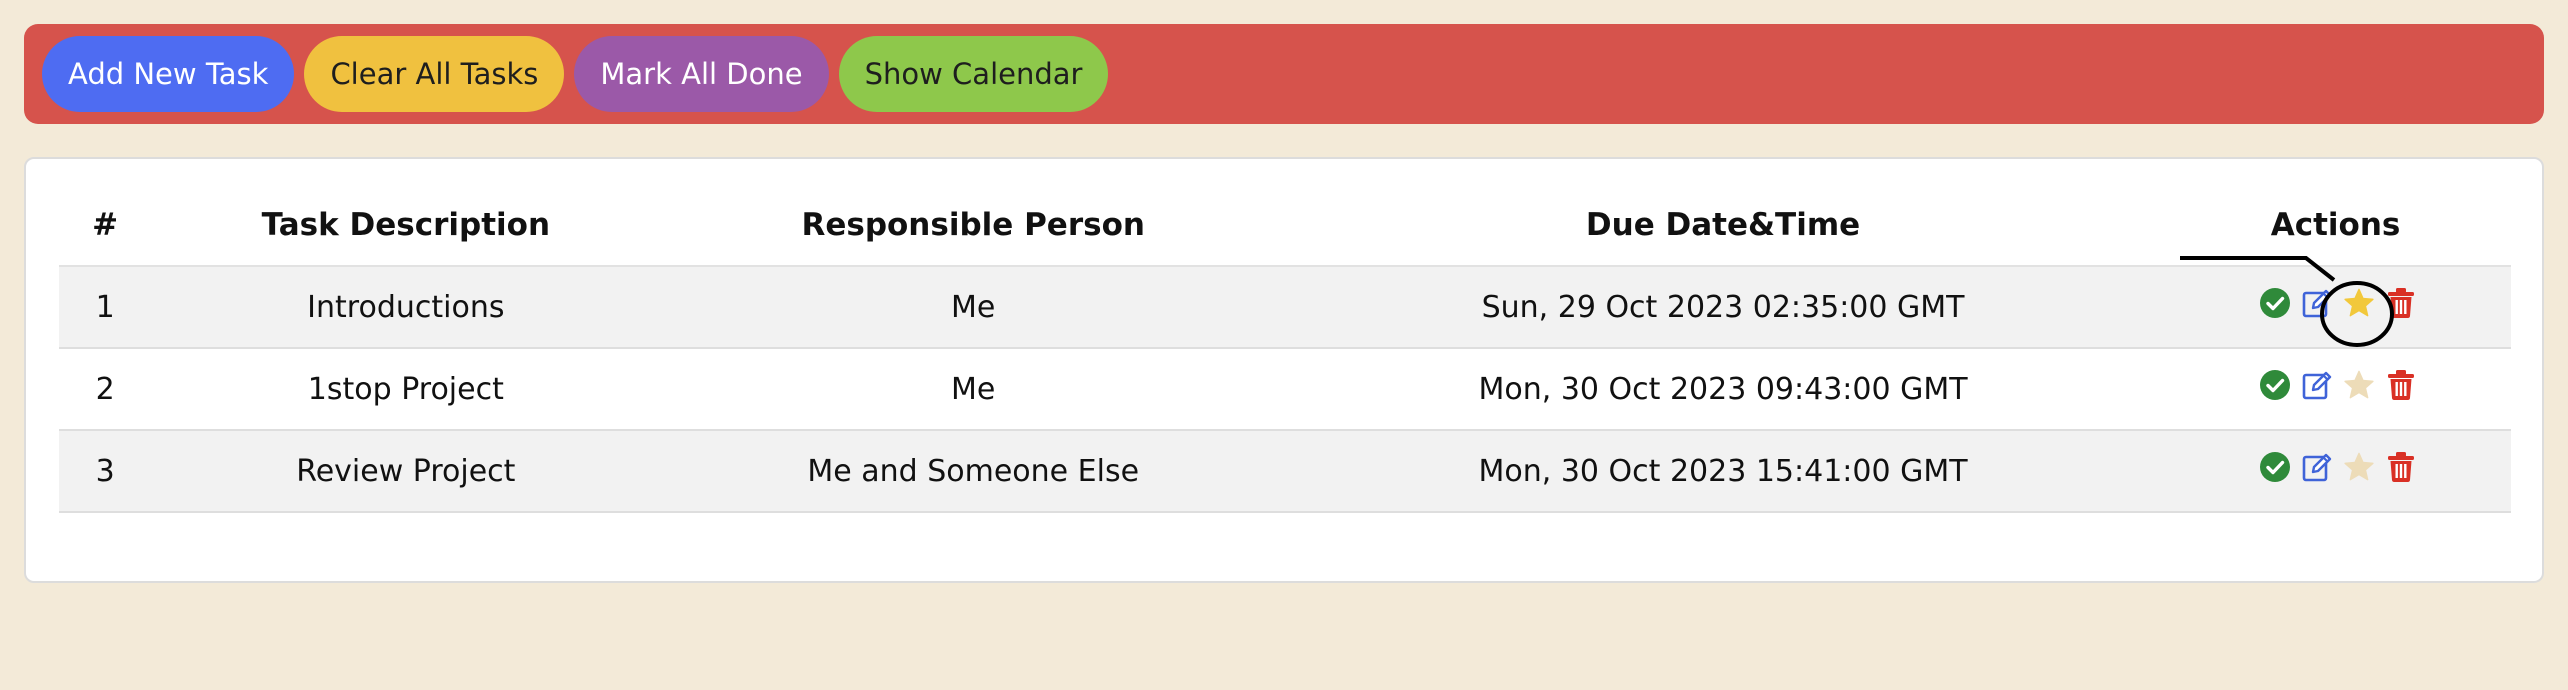 The height and width of the screenshot is (690, 2568). Describe the element at coordinates (168, 74) in the screenshot. I see `add-new-task-button: Add New Task` at that location.